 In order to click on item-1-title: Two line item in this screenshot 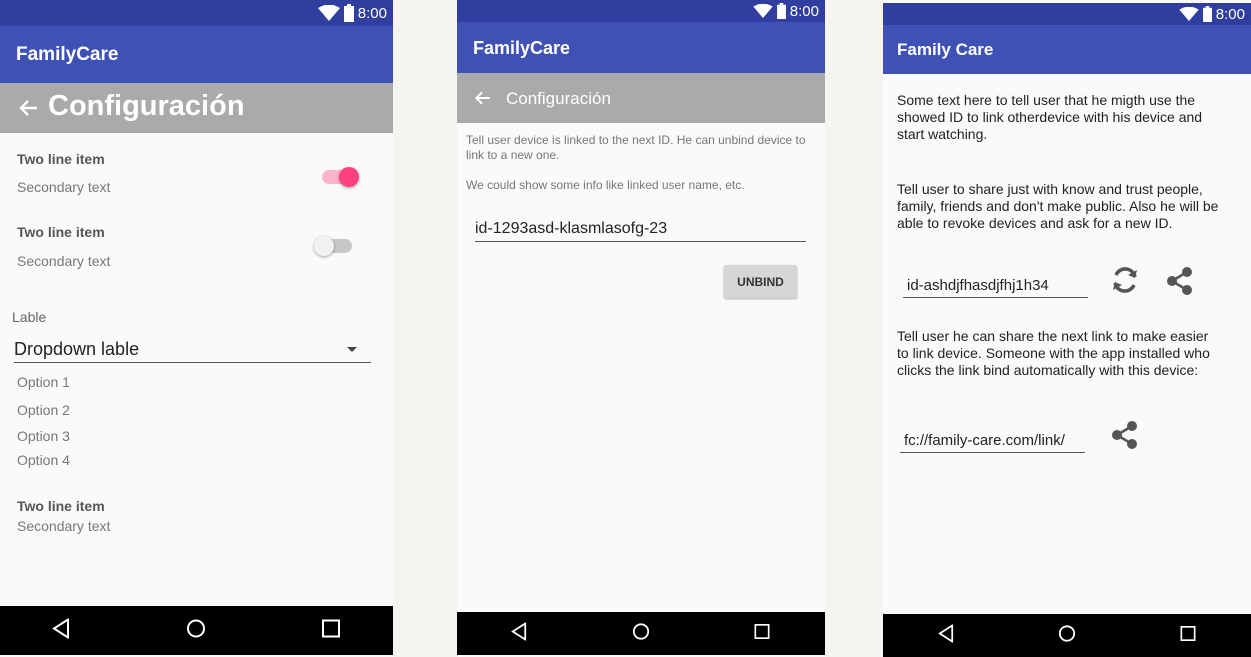, I will do `click(61, 159)`.